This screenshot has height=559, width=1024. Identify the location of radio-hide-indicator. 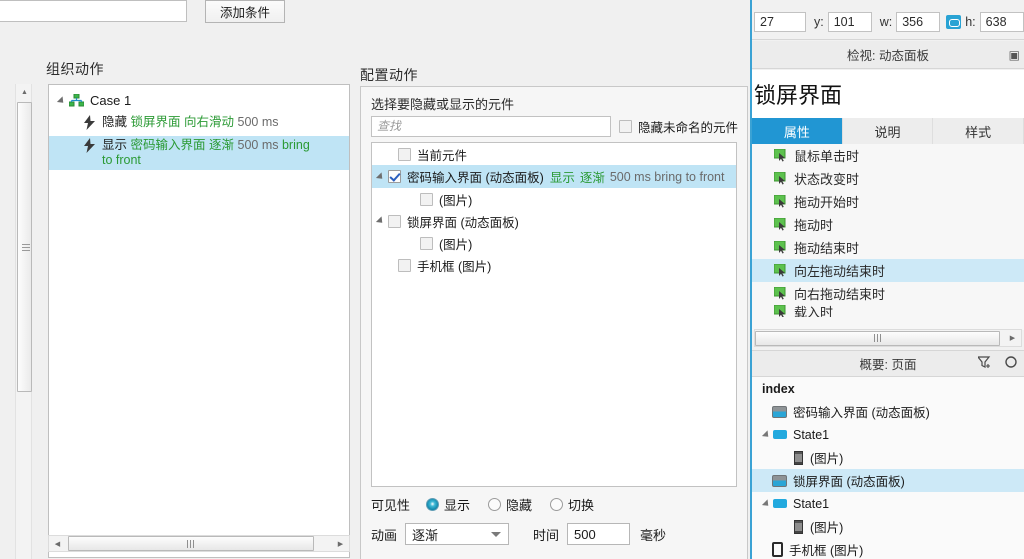
(495, 504).